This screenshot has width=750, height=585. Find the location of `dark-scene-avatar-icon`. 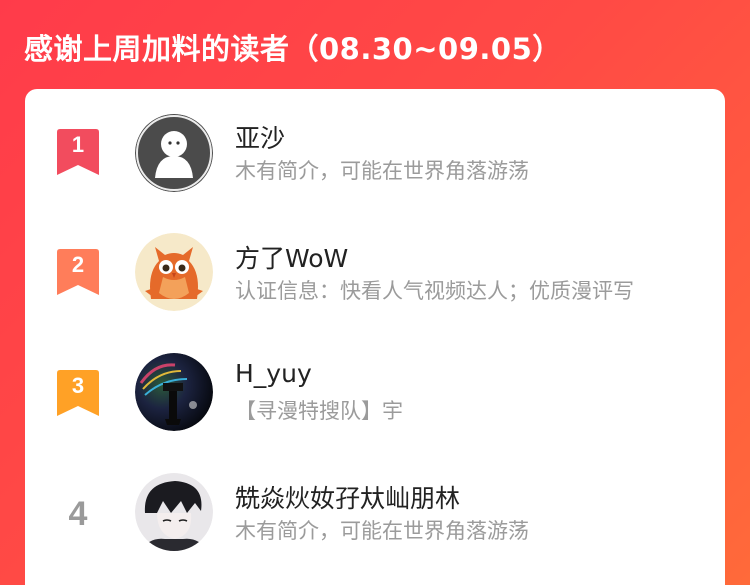

dark-scene-avatar-icon is located at coordinates (174, 392).